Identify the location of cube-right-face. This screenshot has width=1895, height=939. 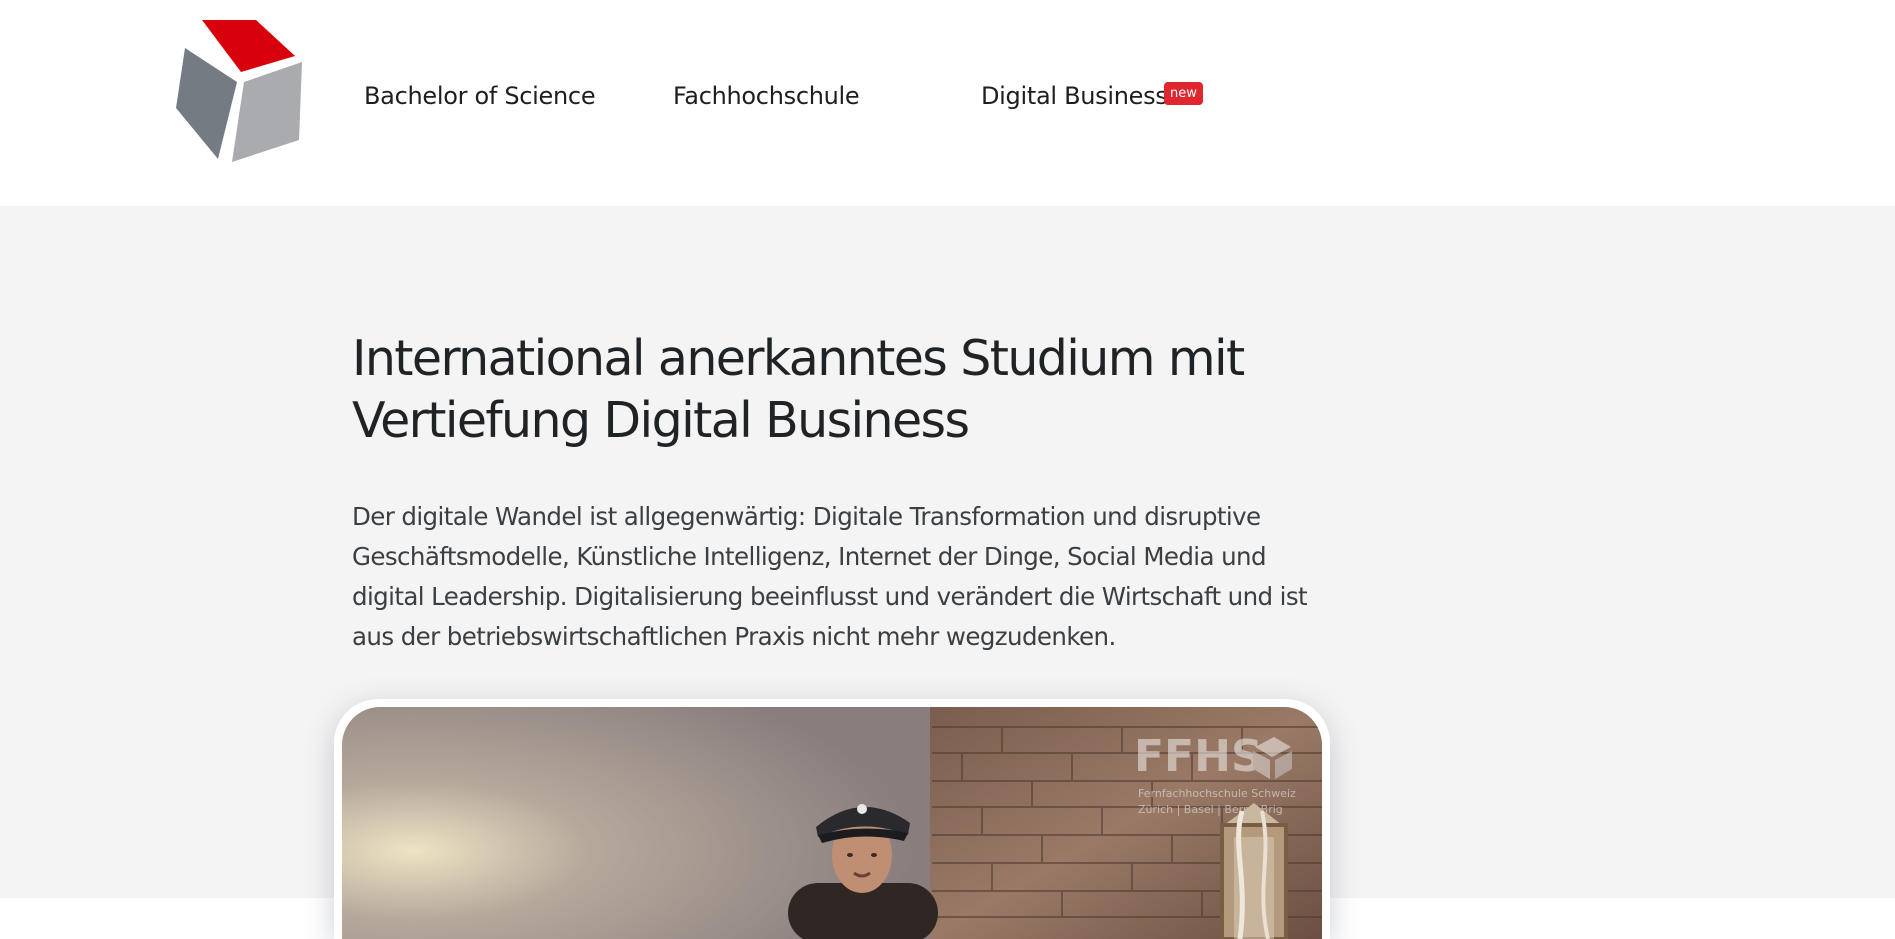
(267, 112).